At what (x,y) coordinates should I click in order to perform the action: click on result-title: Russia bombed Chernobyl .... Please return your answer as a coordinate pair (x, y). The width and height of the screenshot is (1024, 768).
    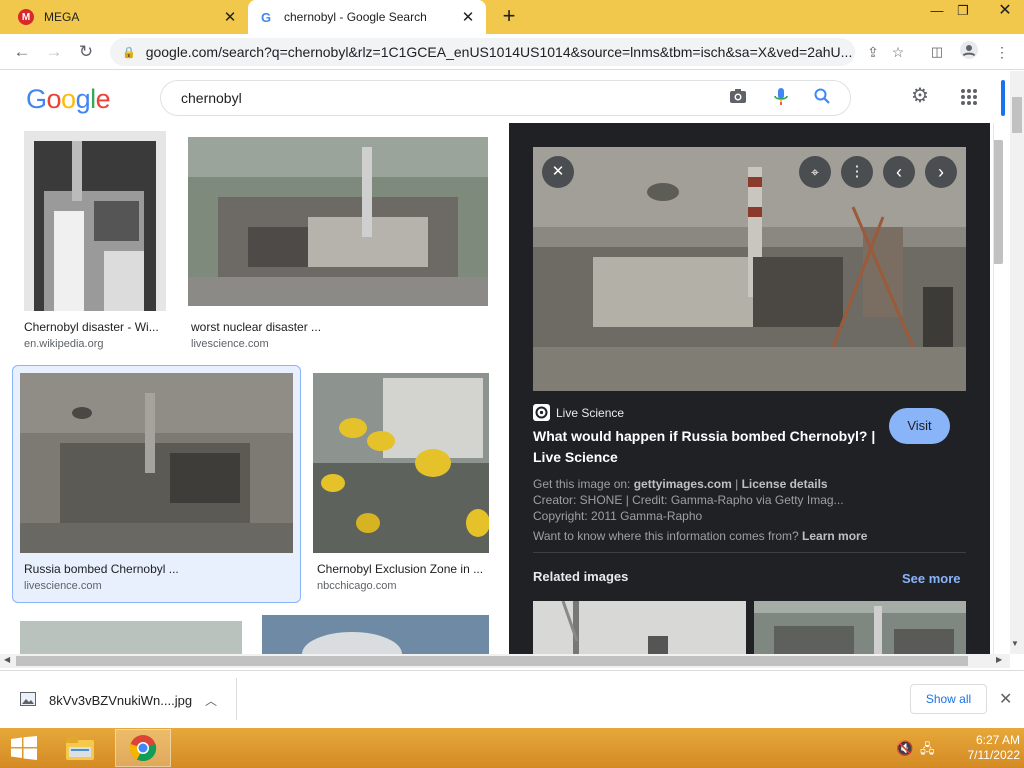
    Looking at the image, I should click on (101, 569).